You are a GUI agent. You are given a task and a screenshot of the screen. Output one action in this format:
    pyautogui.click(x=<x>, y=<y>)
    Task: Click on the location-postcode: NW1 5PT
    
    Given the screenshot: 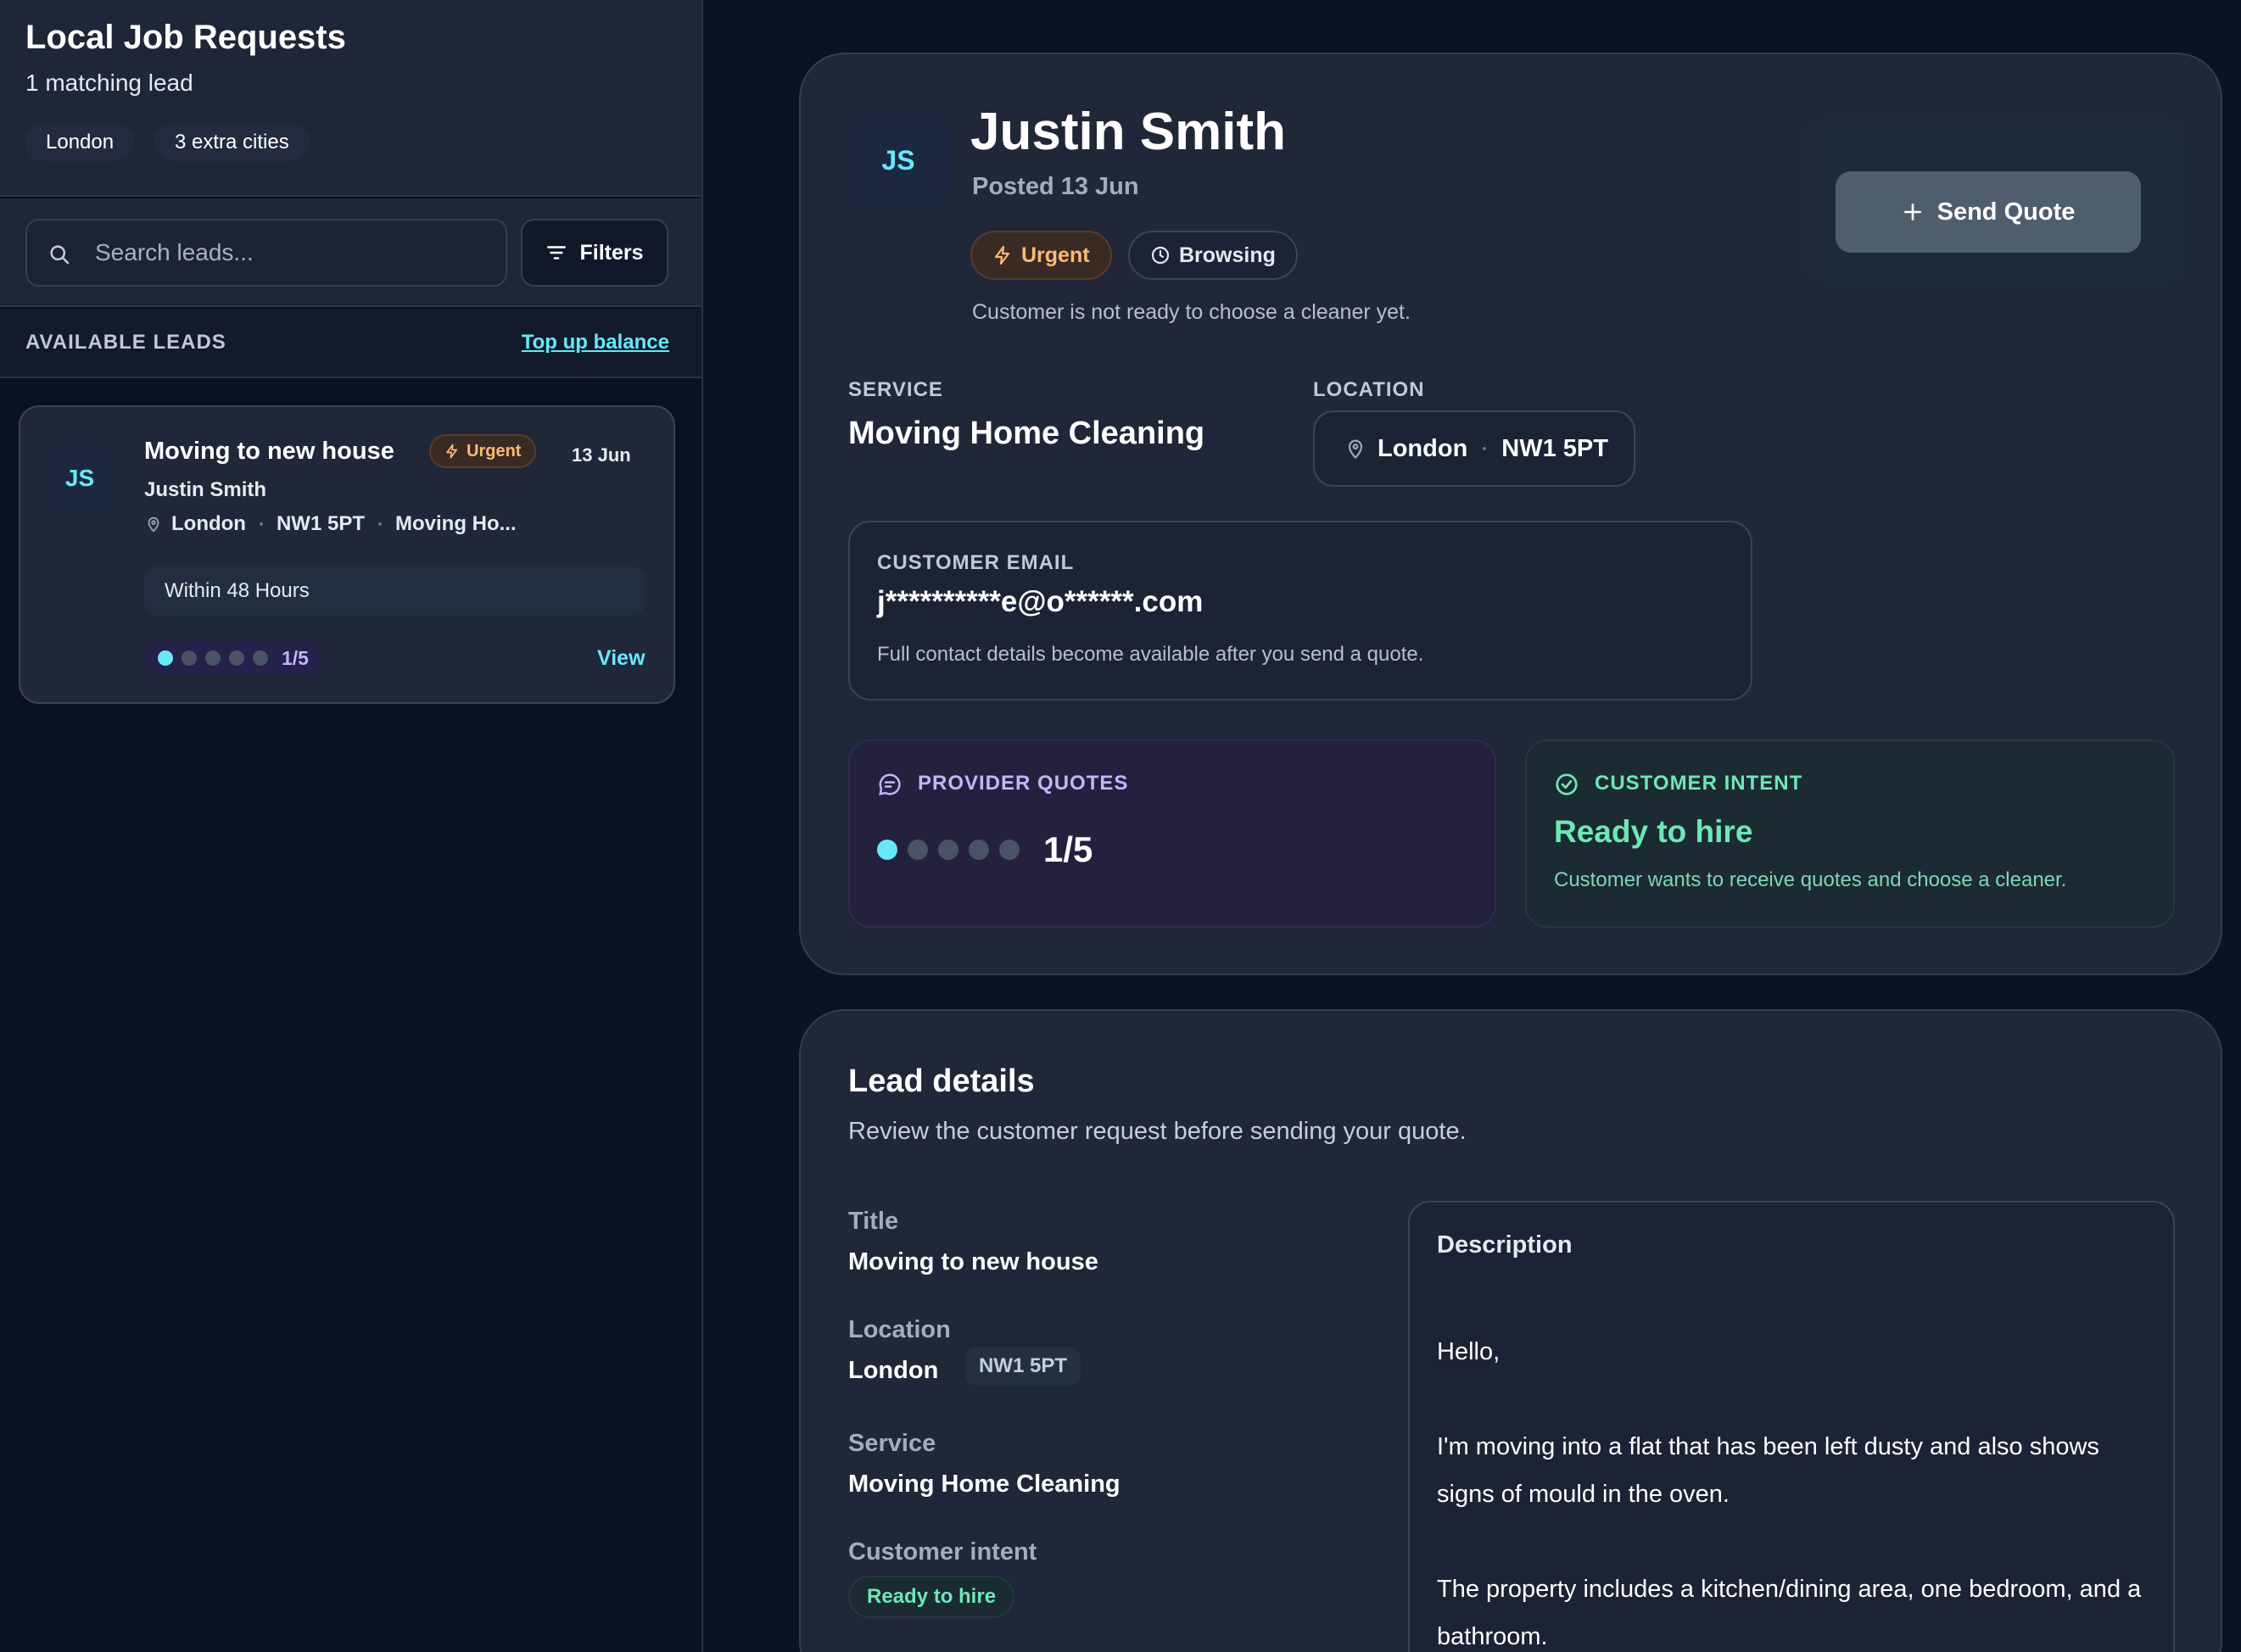 What is the action you would take?
    pyautogui.click(x=1554, y=448)
    